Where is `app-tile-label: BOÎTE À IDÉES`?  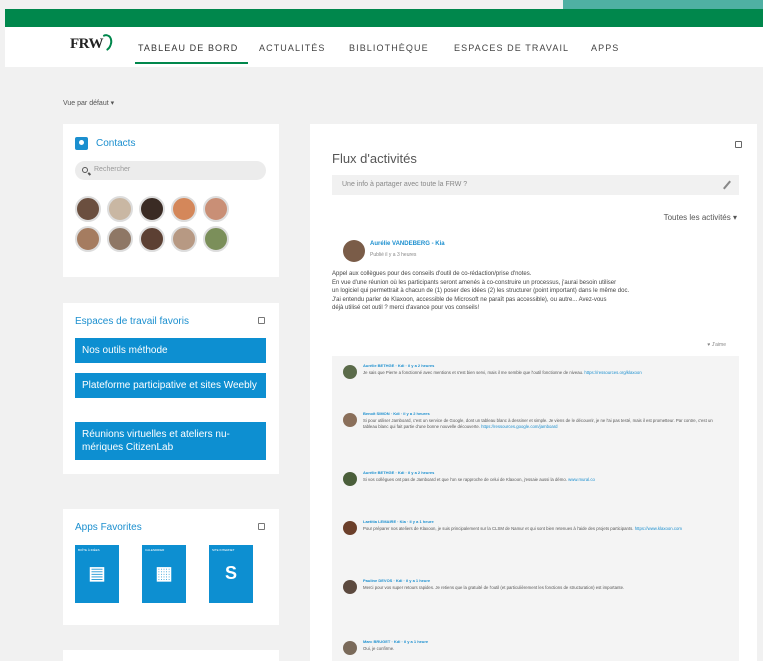 app-tile-label: BOÎTE À IDÉES is located at coordinates (89, 550).